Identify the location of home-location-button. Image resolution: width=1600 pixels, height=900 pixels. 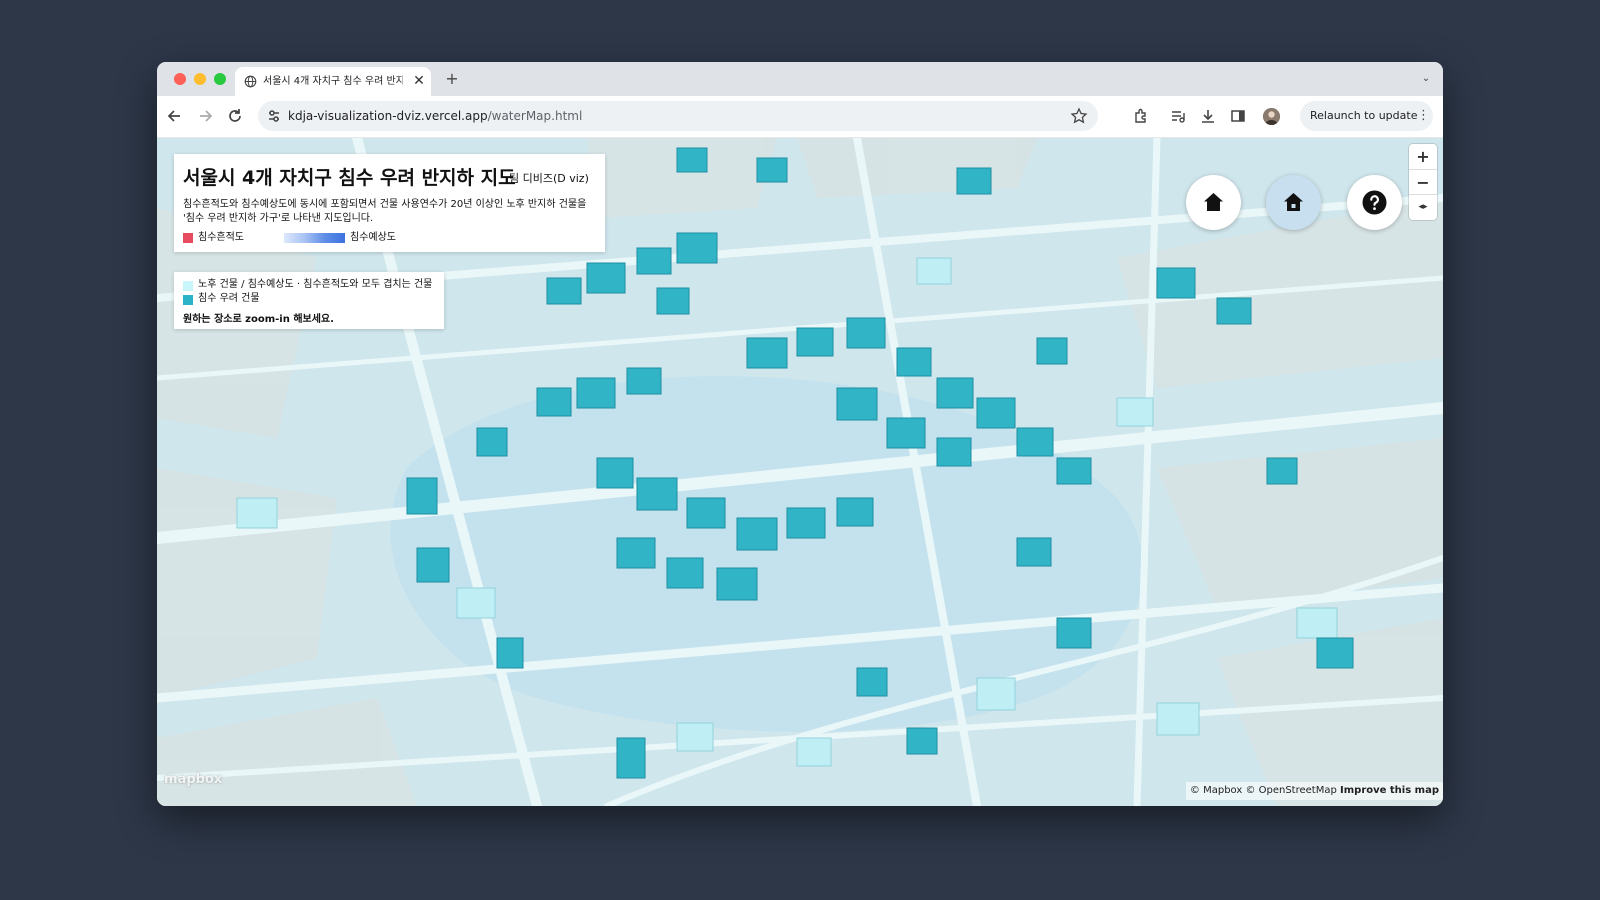
(1293, 202).